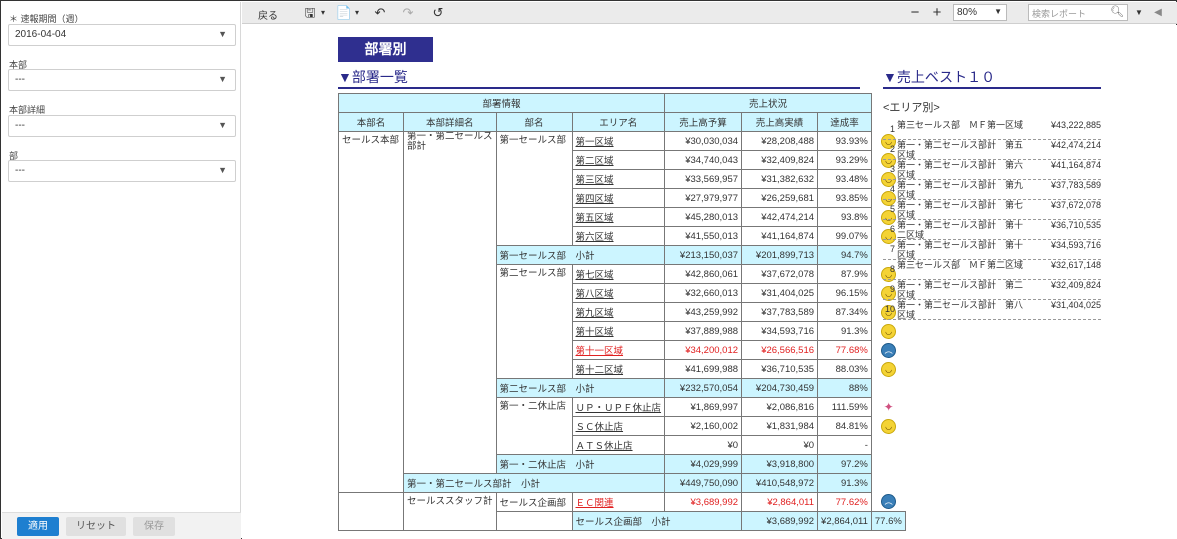 The width and height of the screenshot is (1177, 539). What do you see at coordinates (1075, 185) in the screenshot?
I see `rank-value: ¥37,783,589` at bounding box center [1075, 185].